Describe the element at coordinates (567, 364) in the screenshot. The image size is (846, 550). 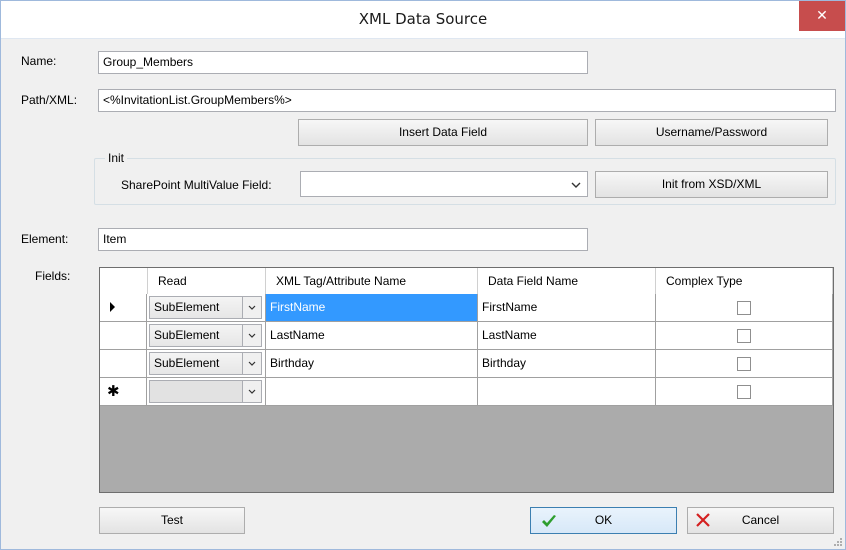
I see `data-field-cell: Birthday` at that location.